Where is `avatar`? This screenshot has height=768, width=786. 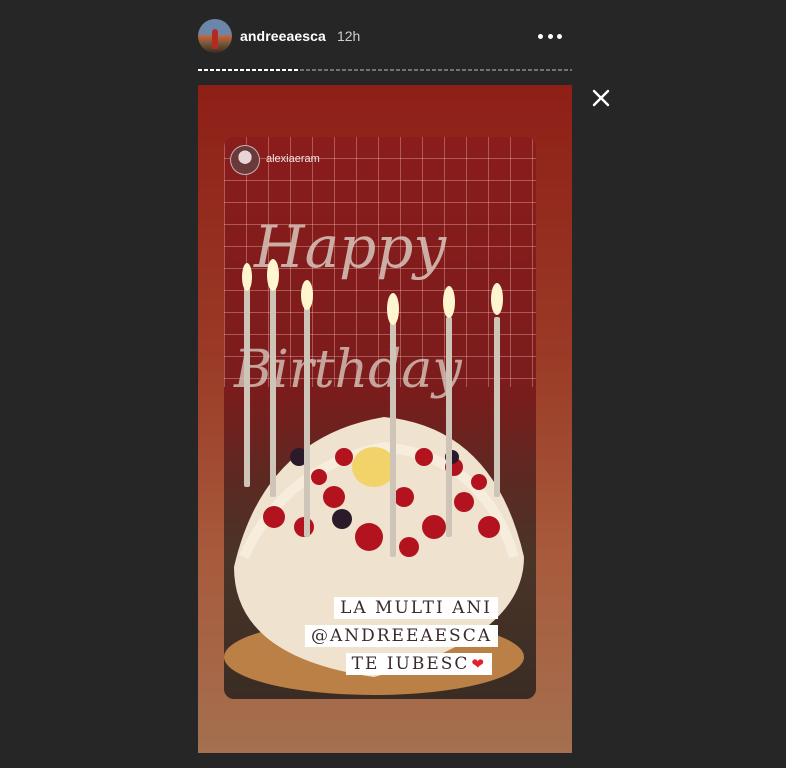 avatar is located at coordinates (215, 36).